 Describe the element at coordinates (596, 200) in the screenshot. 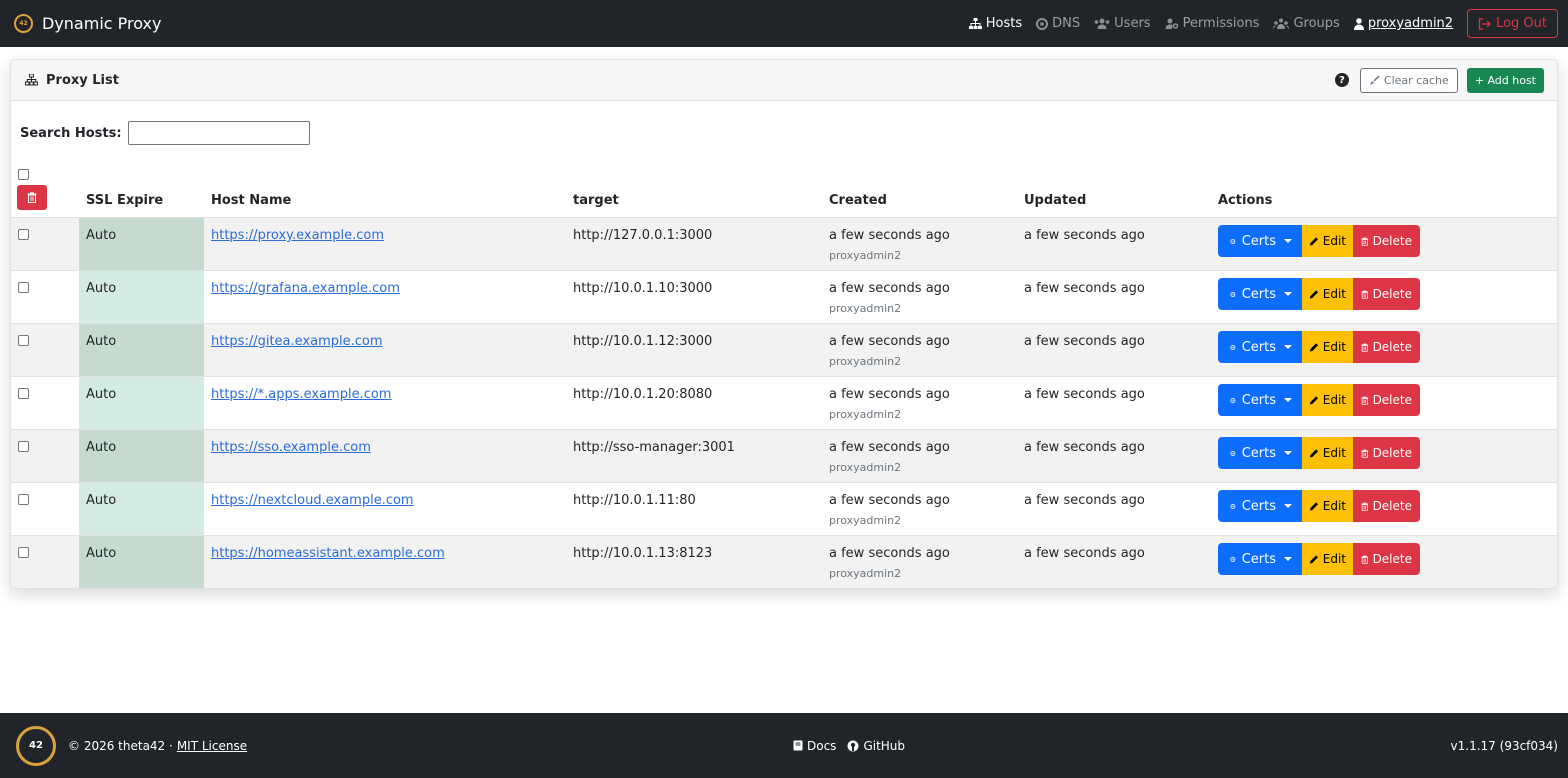

I see `header-target: target` at that location.